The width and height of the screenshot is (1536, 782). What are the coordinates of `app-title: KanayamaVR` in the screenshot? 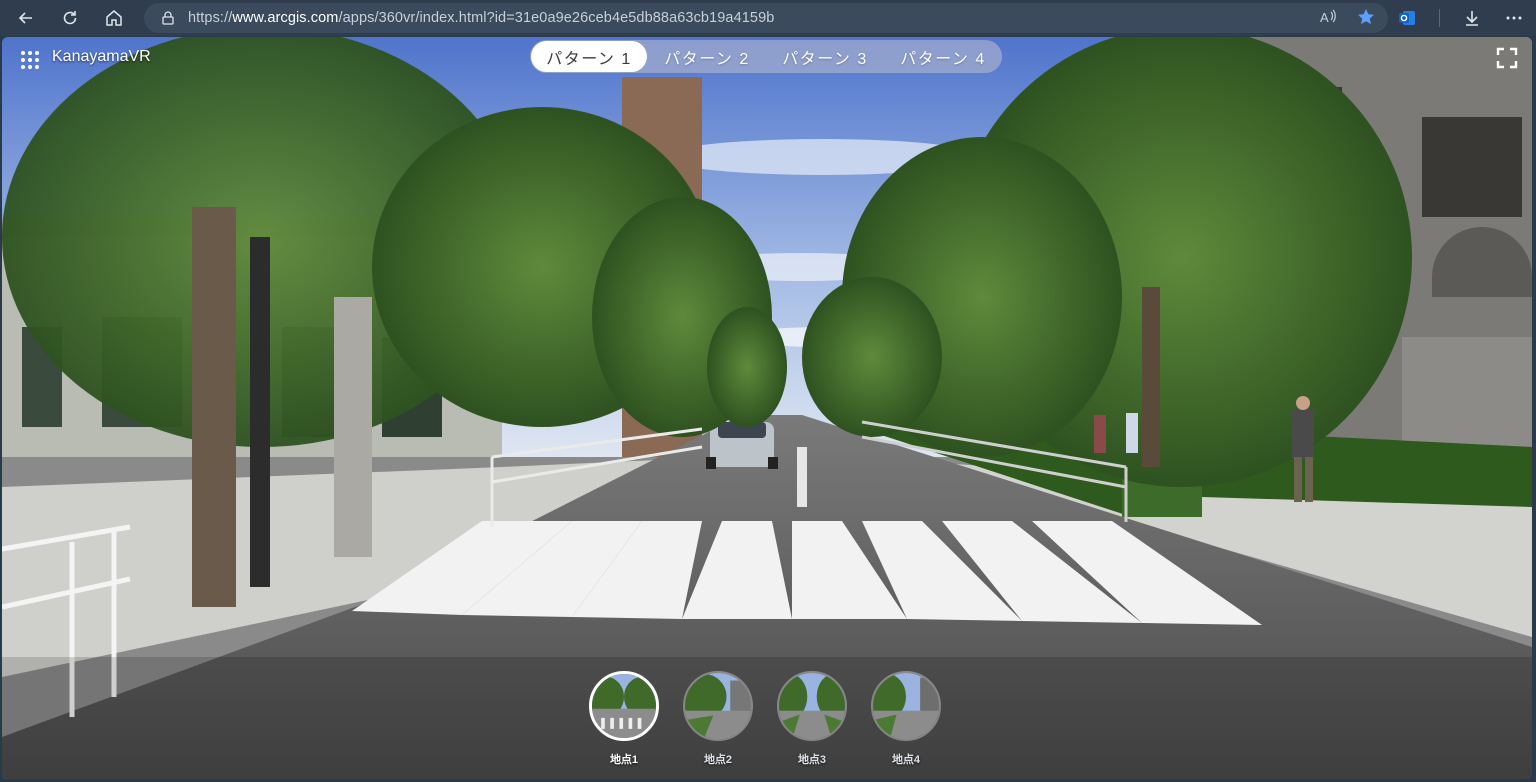 It's located at (101, 56).